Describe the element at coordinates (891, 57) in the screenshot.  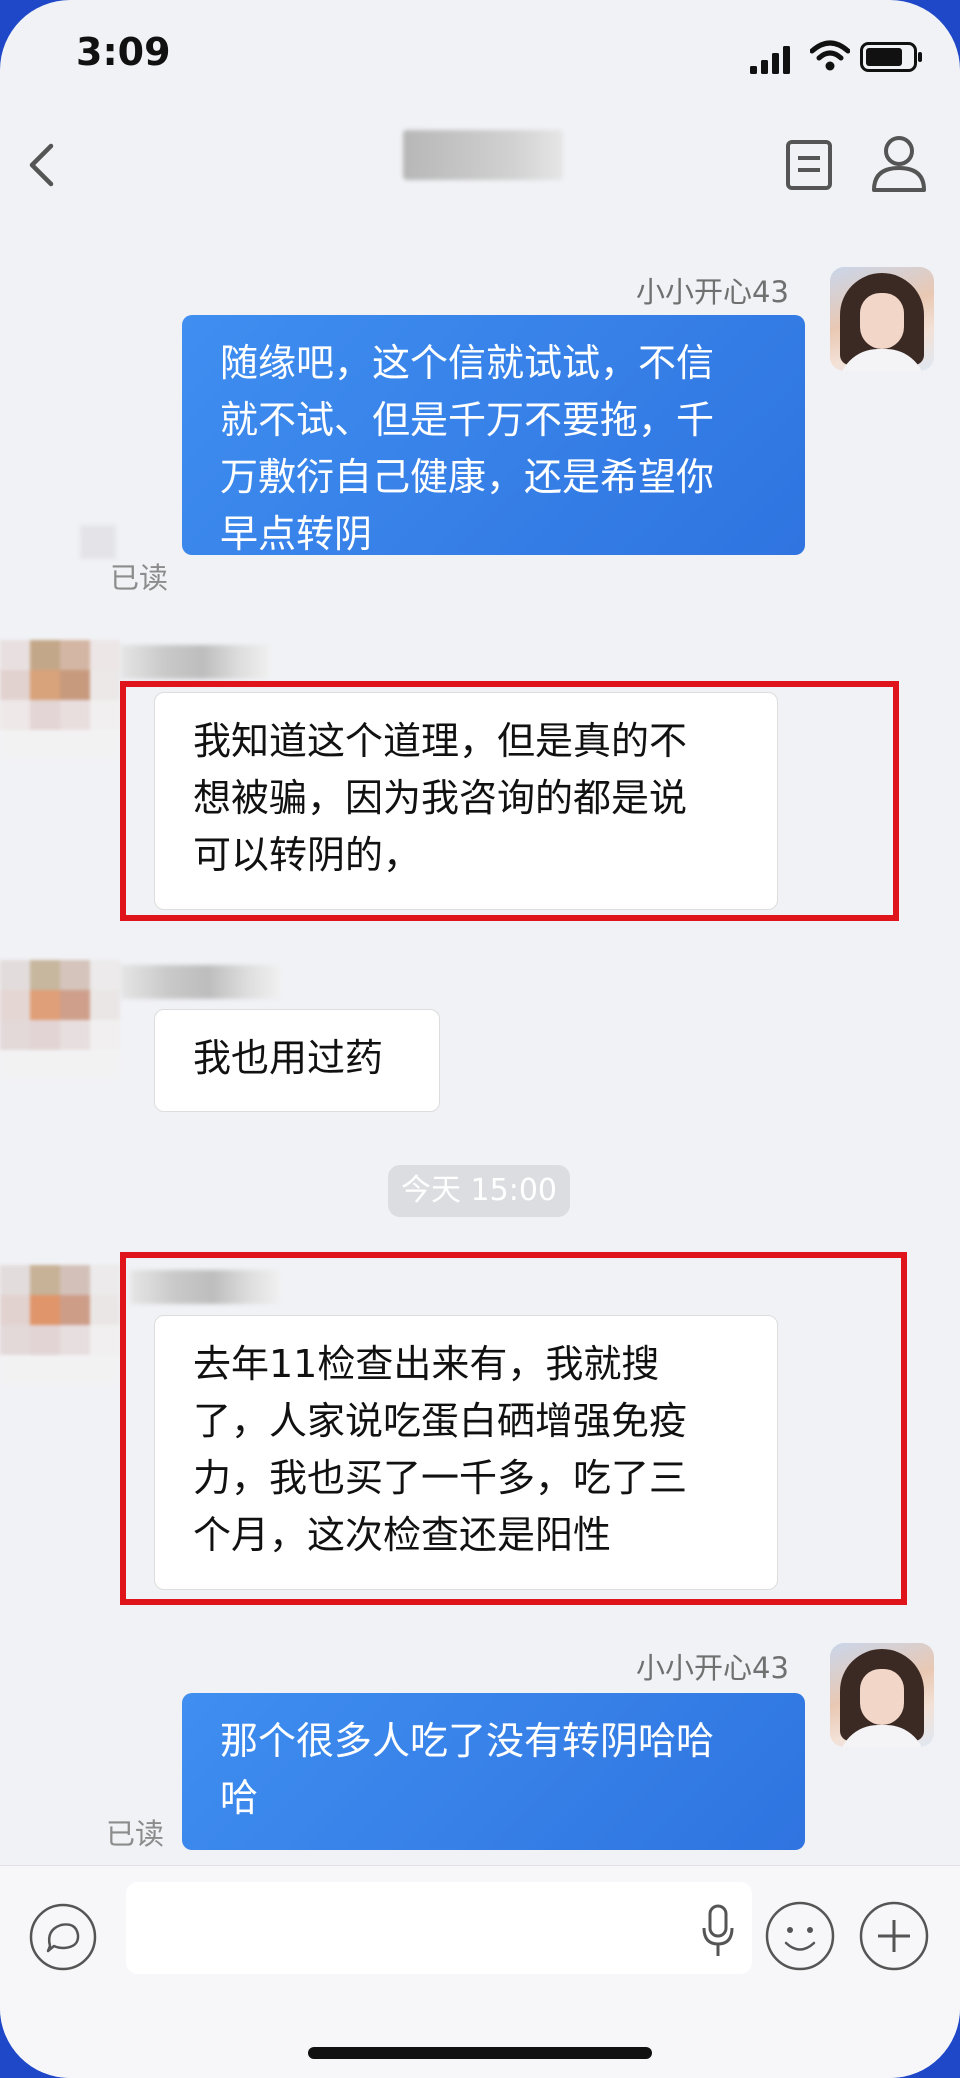
I see `battery-icon` at that location.